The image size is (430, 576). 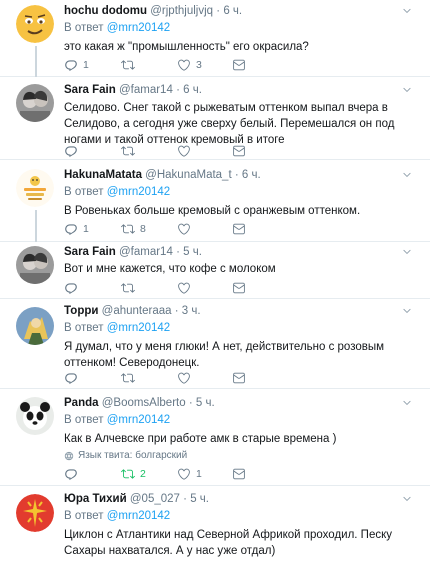 I want to click on author-name: HakunaMatata, so click(x=103, y=175).